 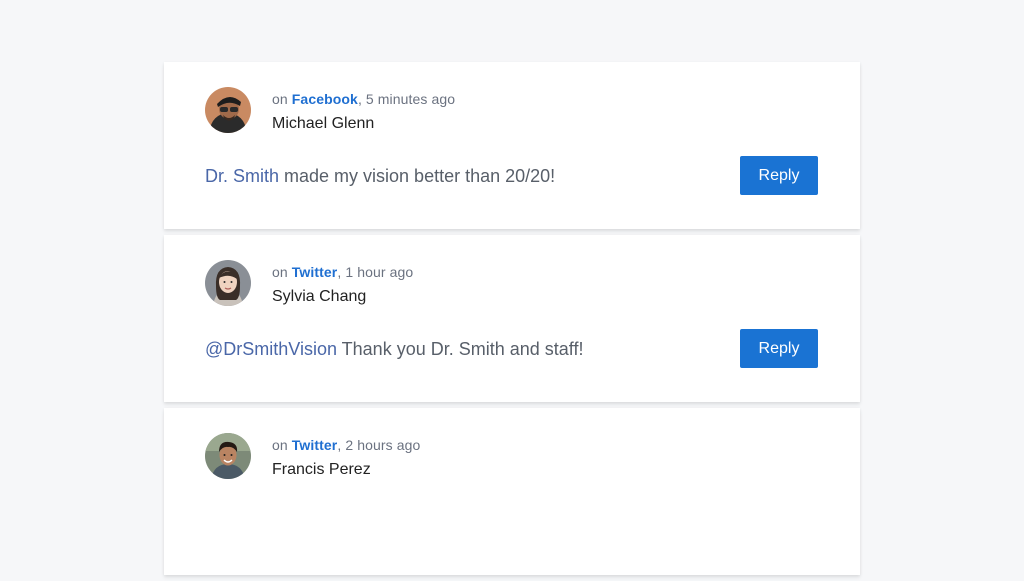 I want to click on review-time: , 1 hour ago, so click(x=375, y=272).